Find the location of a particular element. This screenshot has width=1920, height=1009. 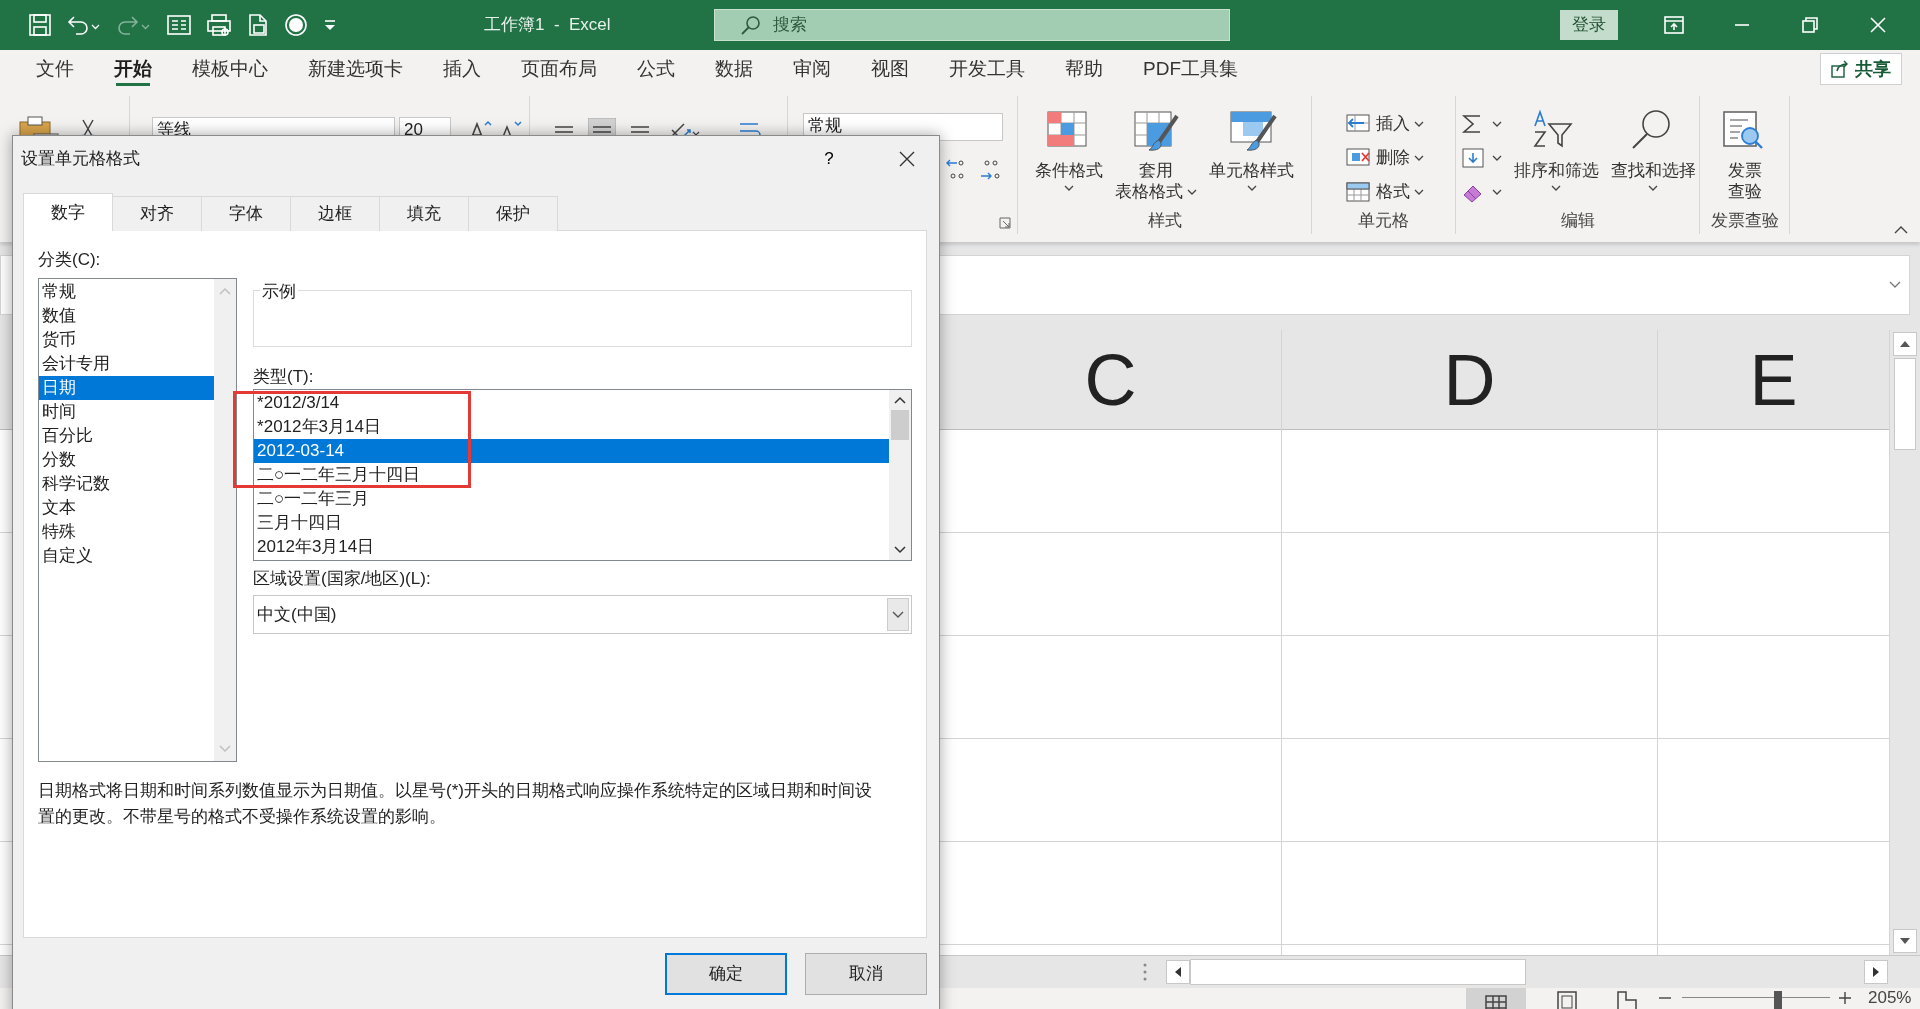

ribbon-button: 排序和筛选 is located at coordinates (1556, 154).